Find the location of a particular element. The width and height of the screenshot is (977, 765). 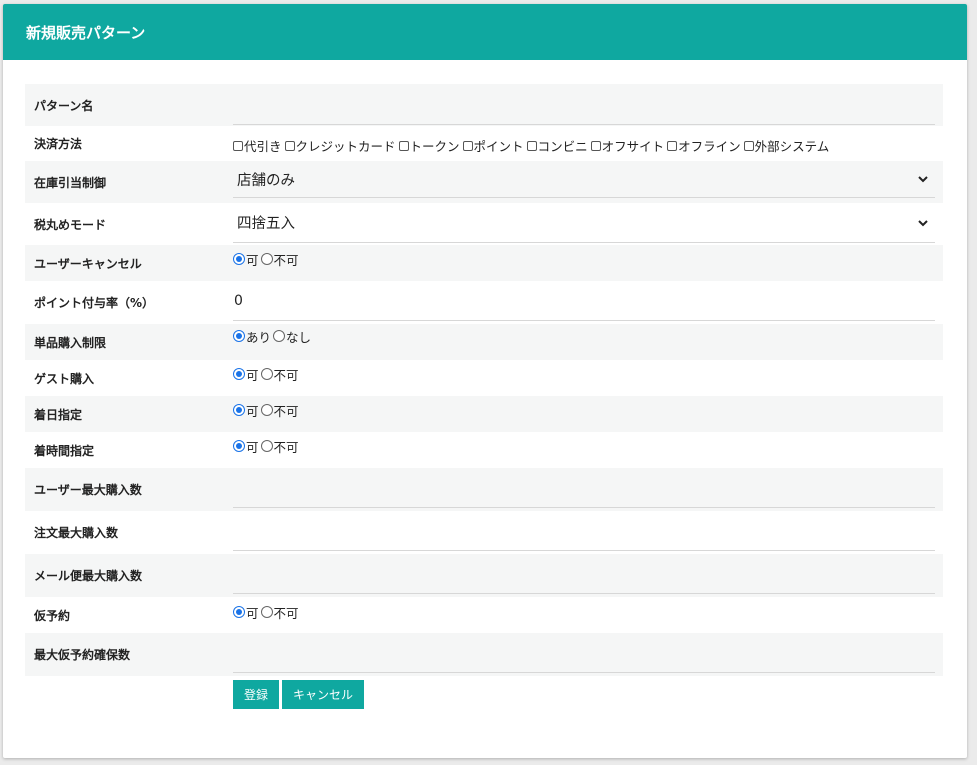

row-tax: 税丸めモード 四捨五入 is located at coordinates (484, 224).